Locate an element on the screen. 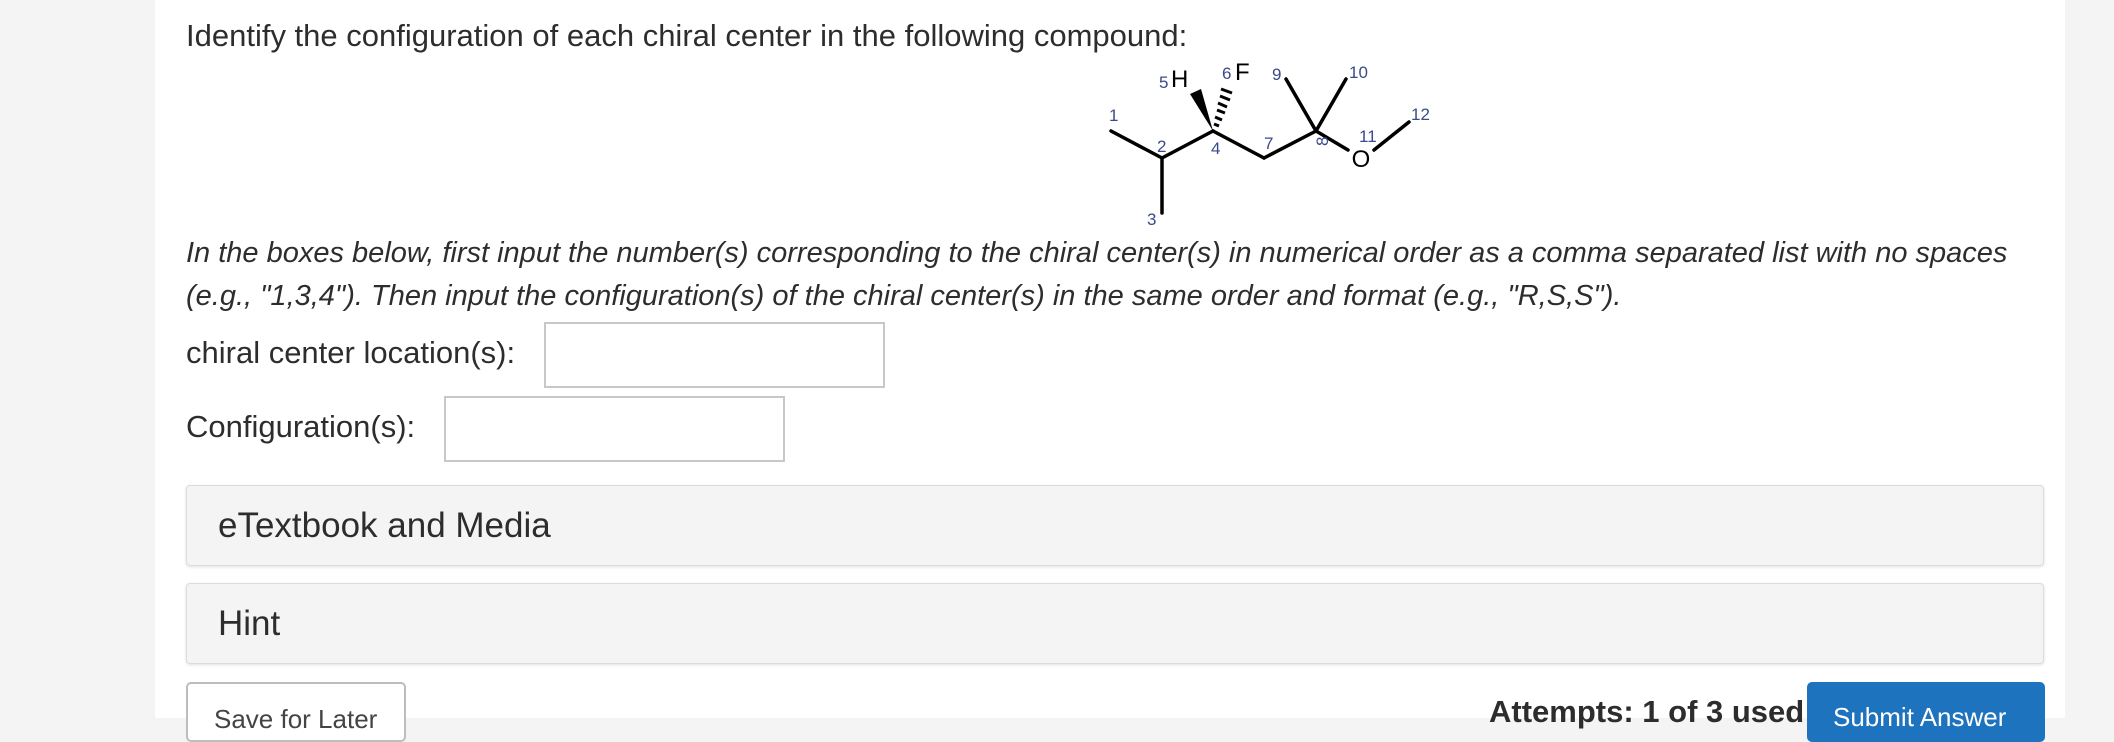 Image resolution: width=2114 pixels, height=742 pixels. position-number: 4 is located at coordinates (1215, 148).